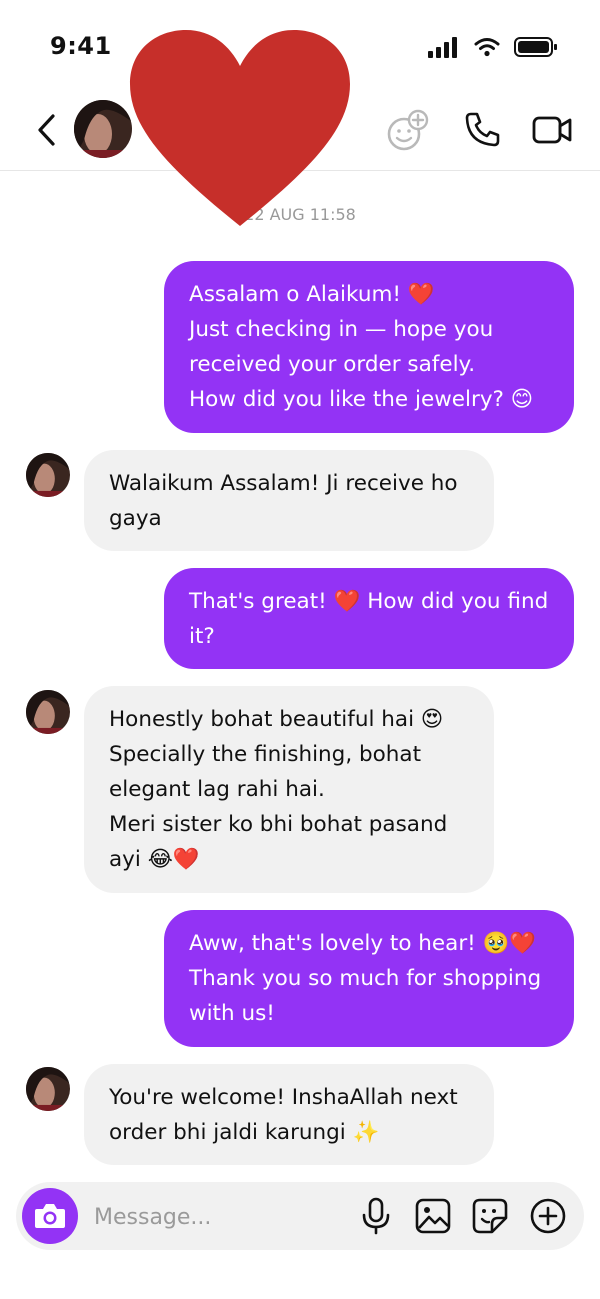  I want to click on incoming-message: Walaikum Assalam! Ji receive ho gaya, so click(289, 500).